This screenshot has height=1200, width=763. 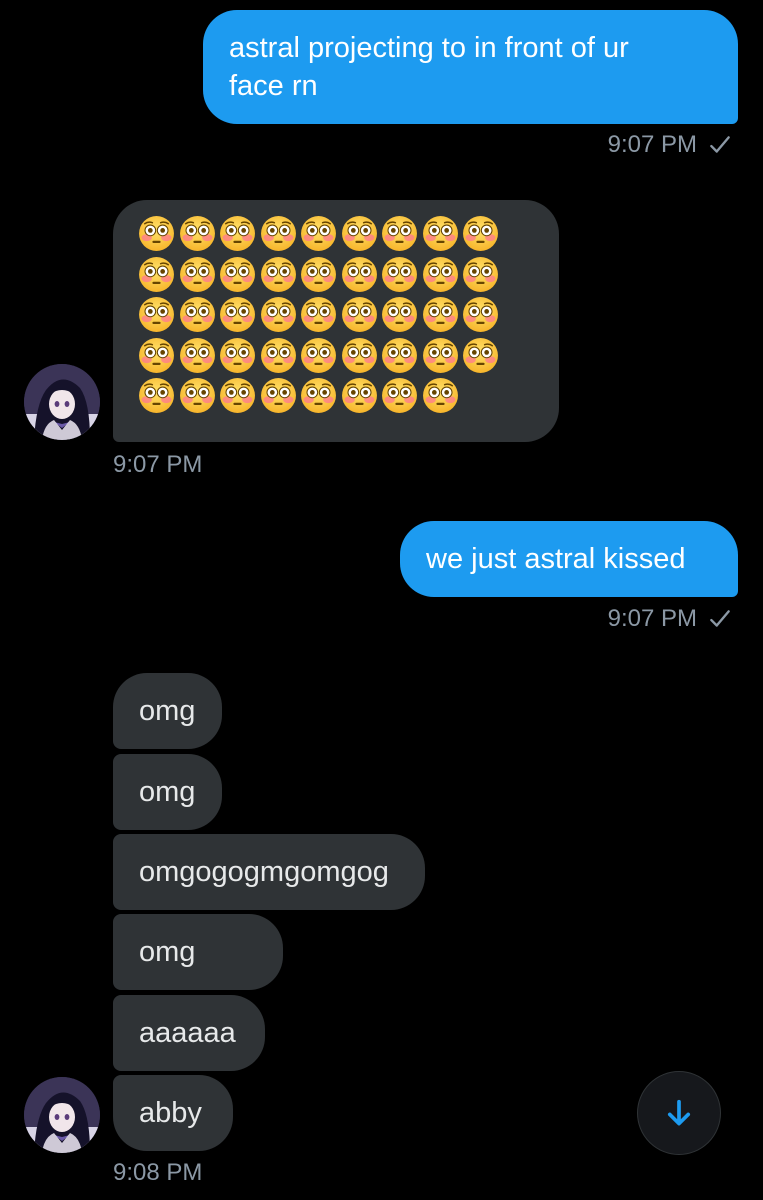 I want to click on message-text-line: astral projecting to in front of ur, so click(x=429, y=48).